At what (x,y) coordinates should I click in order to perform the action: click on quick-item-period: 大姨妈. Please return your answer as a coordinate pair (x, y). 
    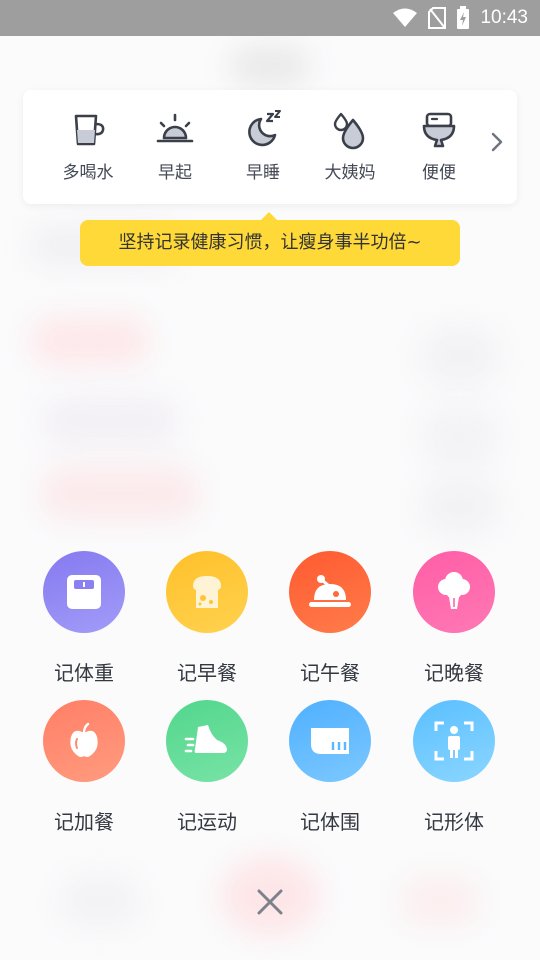
    Looking at the image, I should click on (350, 150).